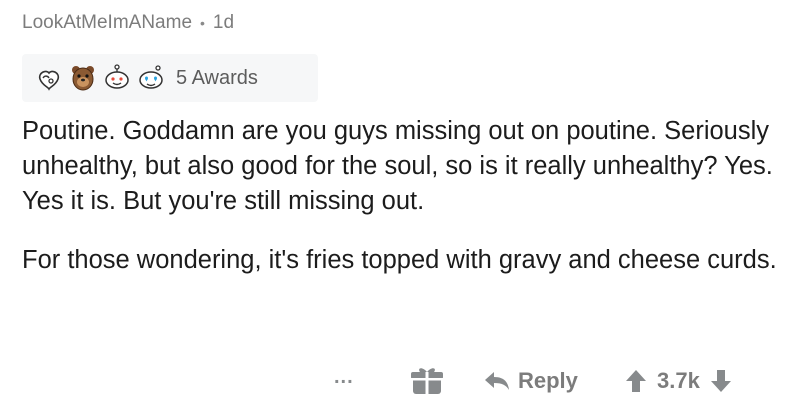 This screenshot has height=411, width=800. Describe the element at coordinates (497, 381) in the screenshot. I see `reply-arrow-icon` at that location.